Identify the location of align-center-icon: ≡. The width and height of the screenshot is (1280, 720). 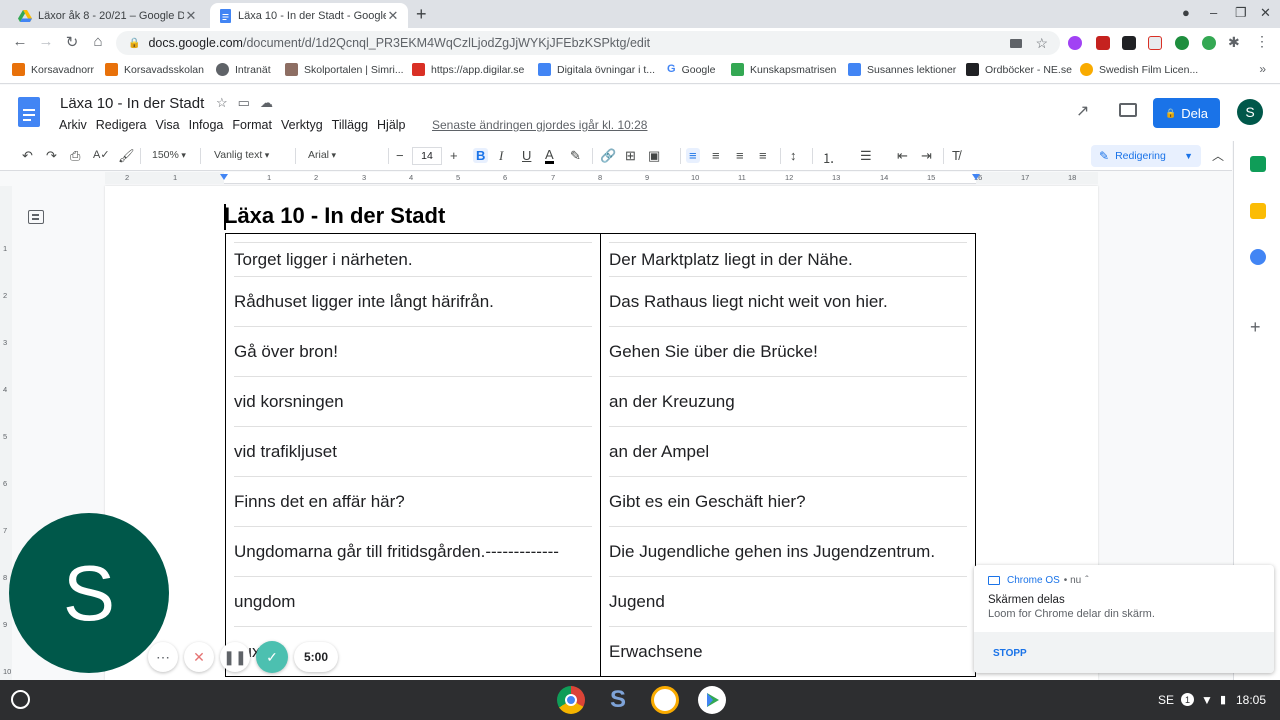
(716, 155).